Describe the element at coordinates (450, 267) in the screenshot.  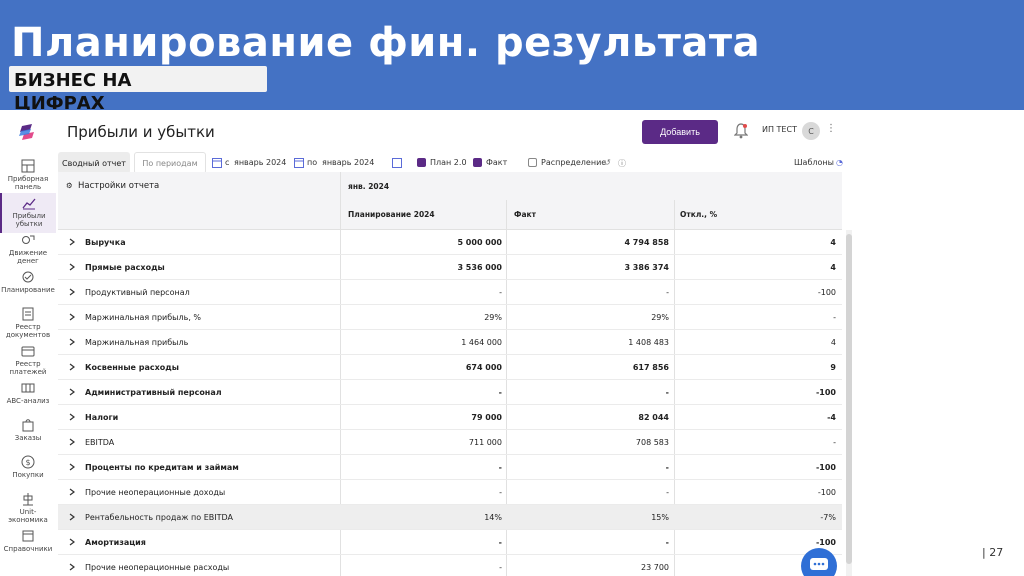
I see `table-row: Прямые расходы 3 536 000 3 386 374 4` at that location.